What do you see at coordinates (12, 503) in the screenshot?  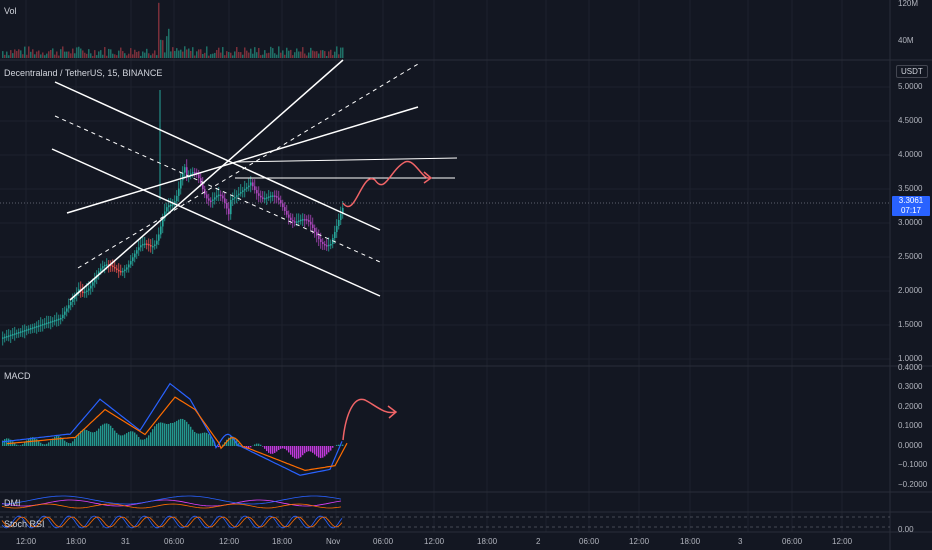 I see `dmi-pane-title: DMI` at bounding box center [12, 503].